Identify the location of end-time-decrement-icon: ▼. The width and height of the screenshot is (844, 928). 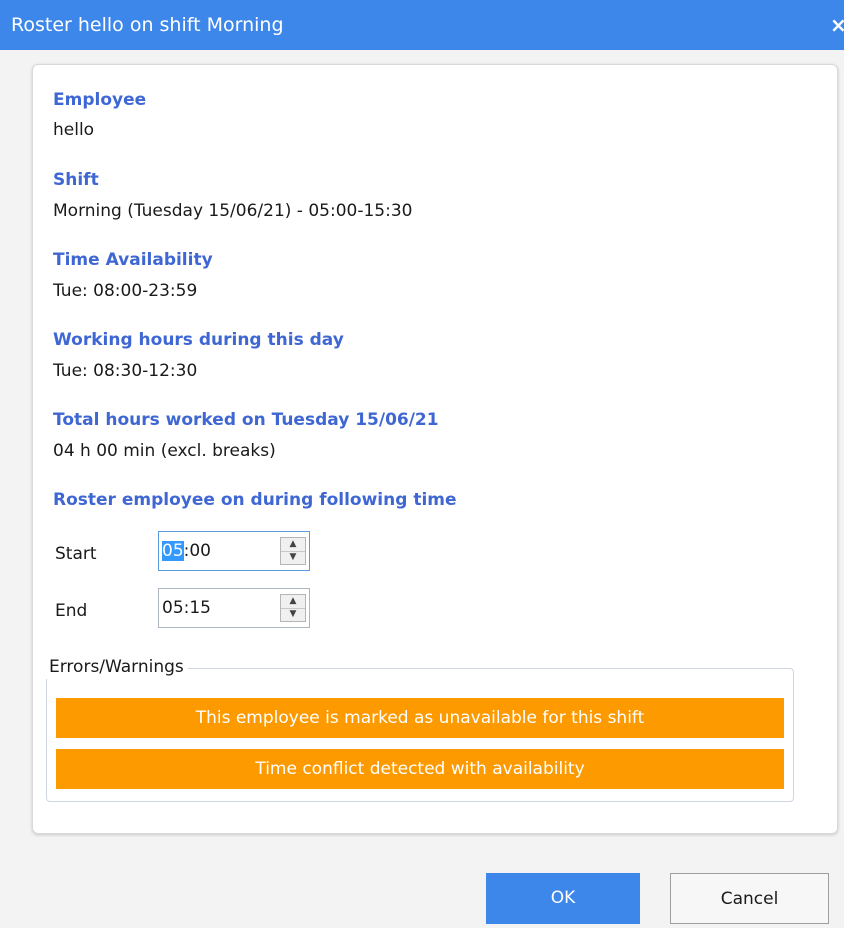
(293, 614).